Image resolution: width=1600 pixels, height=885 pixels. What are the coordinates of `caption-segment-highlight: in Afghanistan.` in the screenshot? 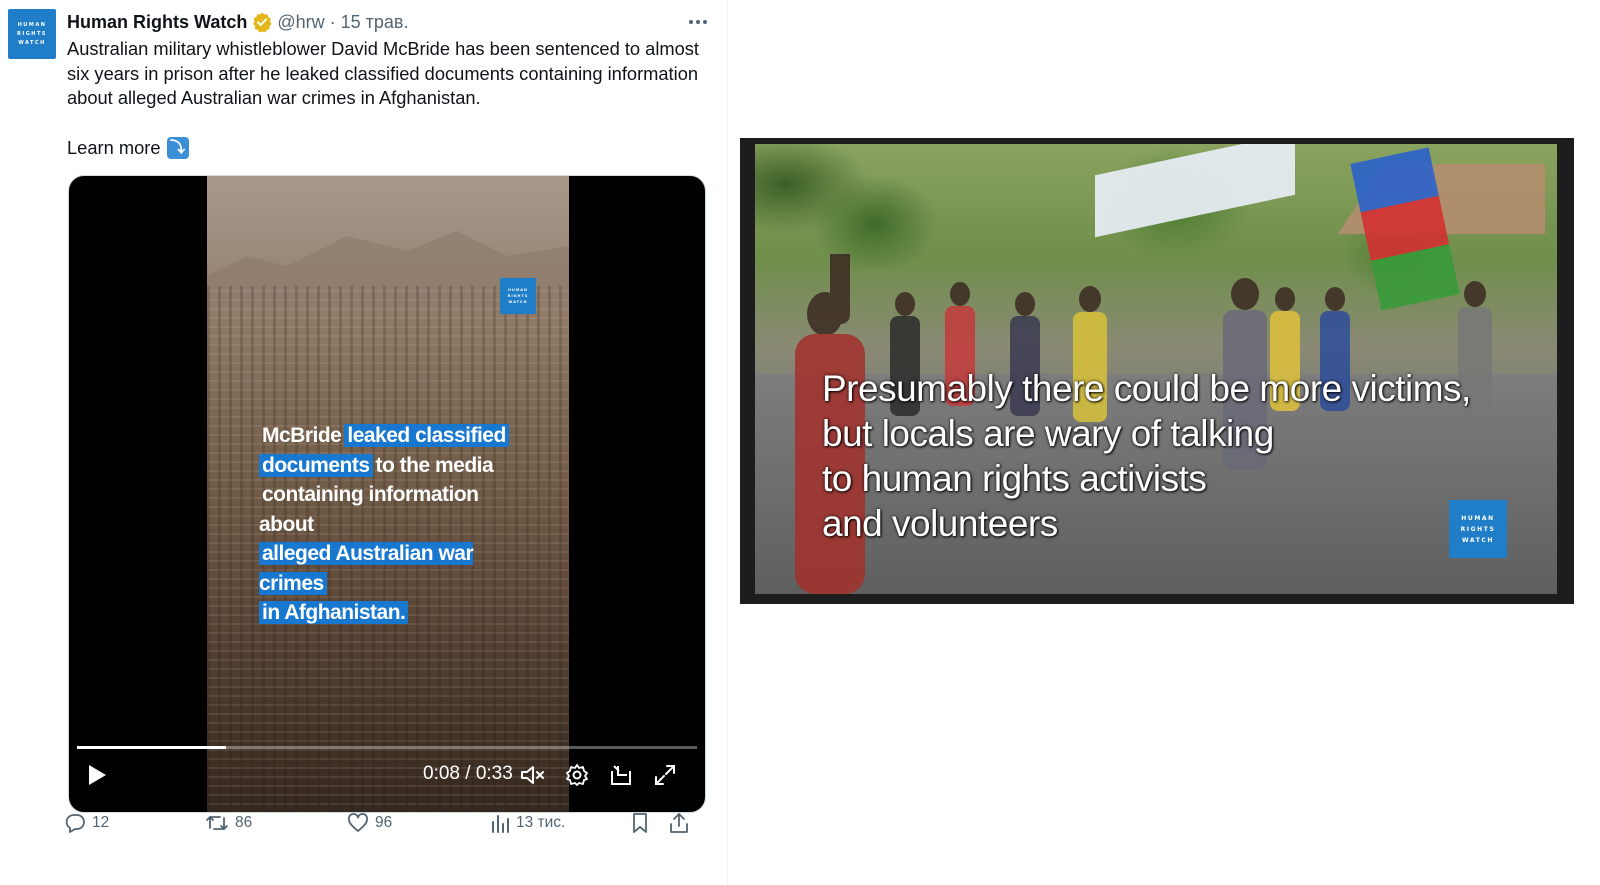 It's located at (334, 612).